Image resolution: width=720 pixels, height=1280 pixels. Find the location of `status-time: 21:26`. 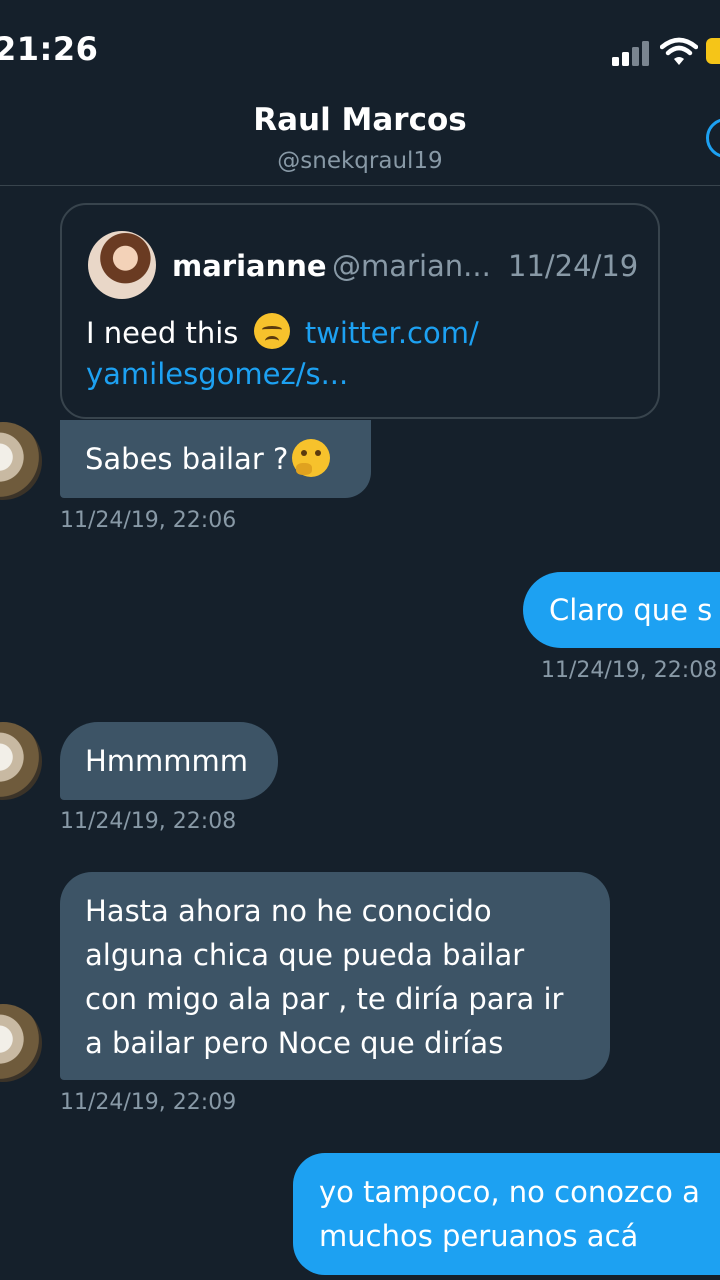

status-time: 21:26 is located at coordinates (49, 49).